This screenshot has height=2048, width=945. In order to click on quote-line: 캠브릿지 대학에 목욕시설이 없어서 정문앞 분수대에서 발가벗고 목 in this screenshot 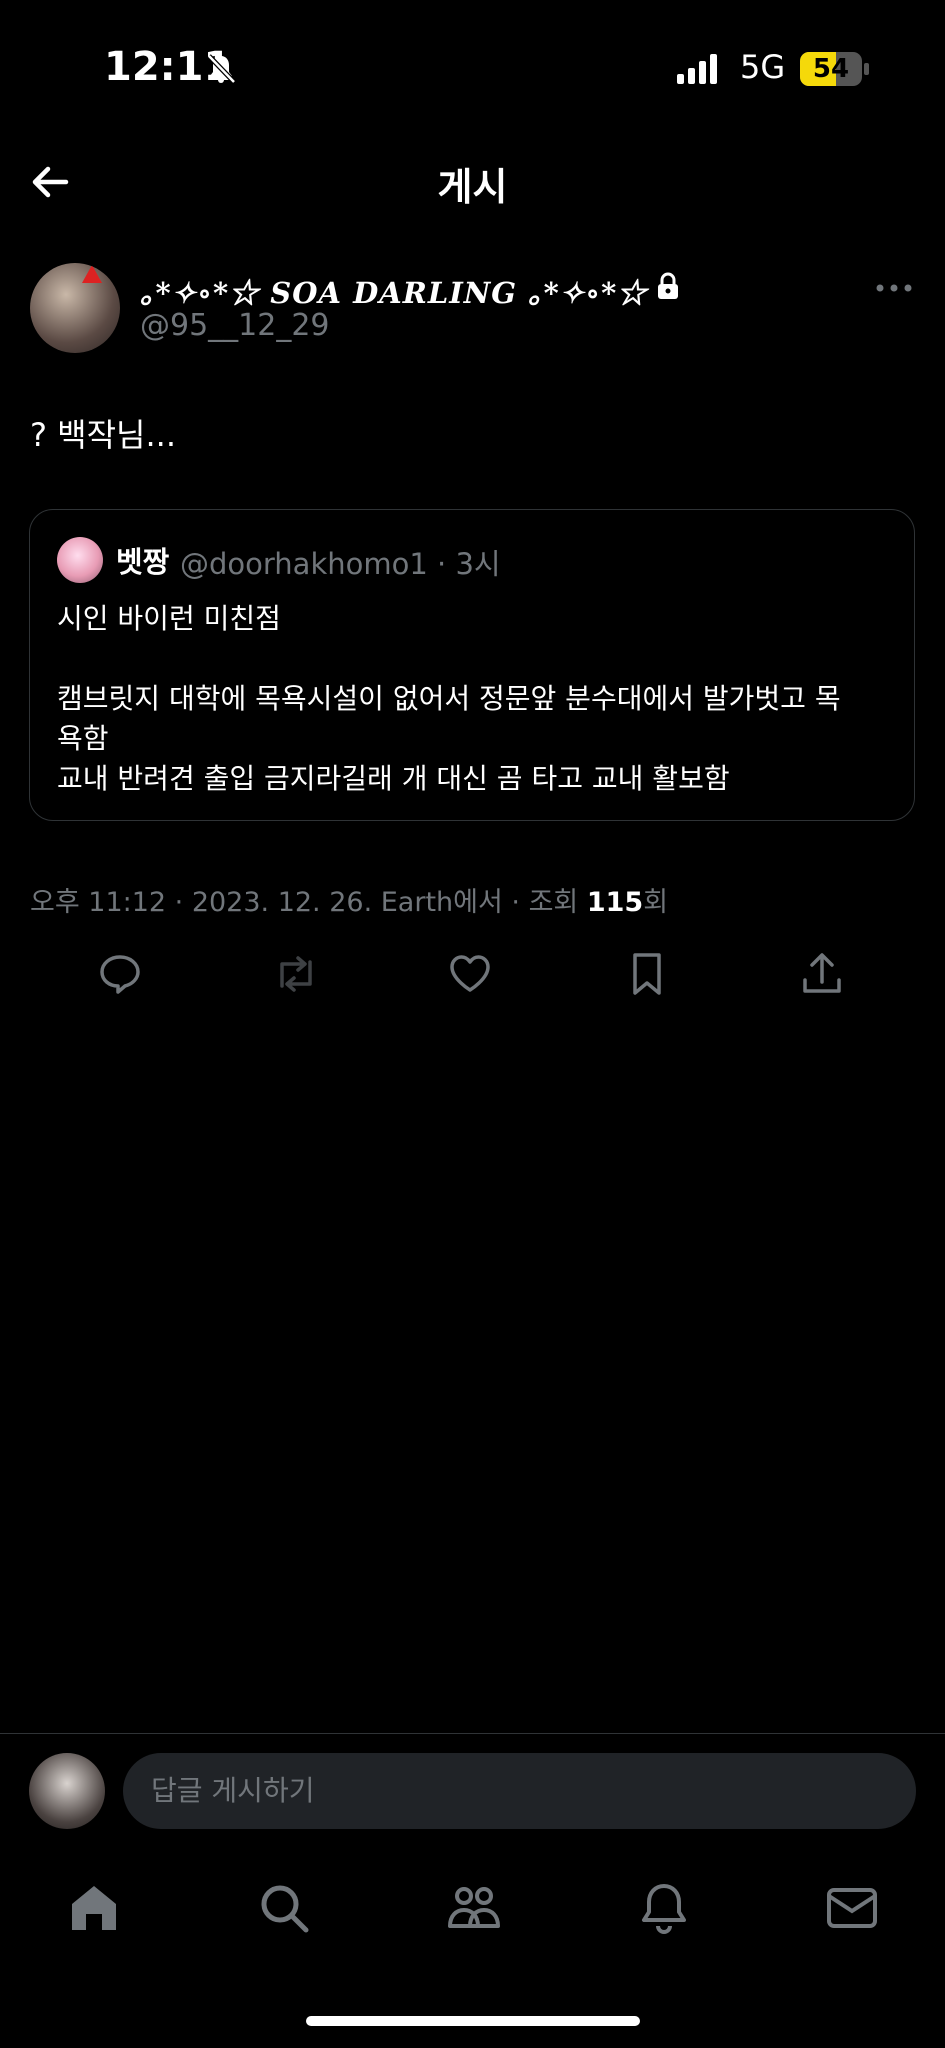, I will do `click(449, 698)`.